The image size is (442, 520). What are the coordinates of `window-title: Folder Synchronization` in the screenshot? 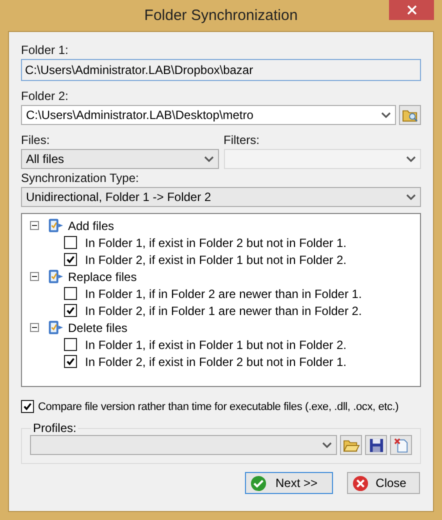 It's located at (221, 15).